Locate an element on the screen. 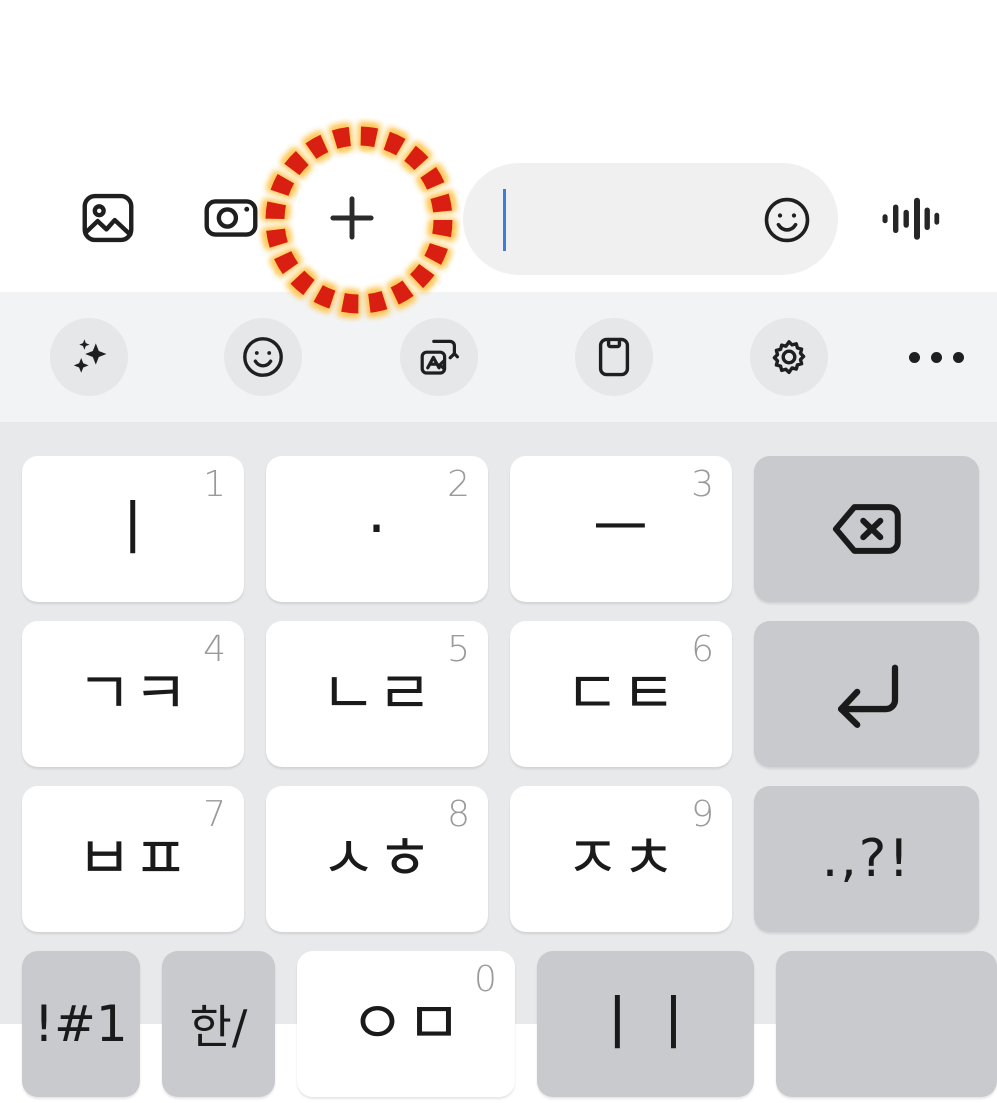  voice-input-button is located at coordinates (911, 218).